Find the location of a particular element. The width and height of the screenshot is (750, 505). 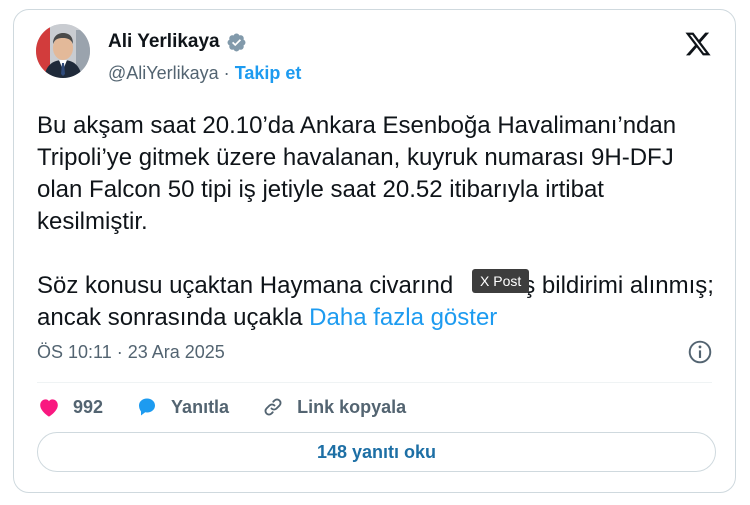

heart-icon is located at coordinates (49, 408).